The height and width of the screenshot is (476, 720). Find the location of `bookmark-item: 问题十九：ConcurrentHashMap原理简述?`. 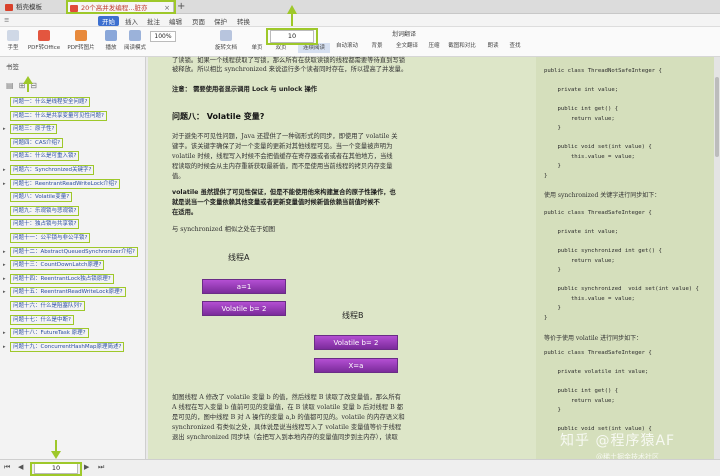

bookmark-item: 问题十九：ConcurrentHashMap原理简述? is located at coordinates (67, 346).